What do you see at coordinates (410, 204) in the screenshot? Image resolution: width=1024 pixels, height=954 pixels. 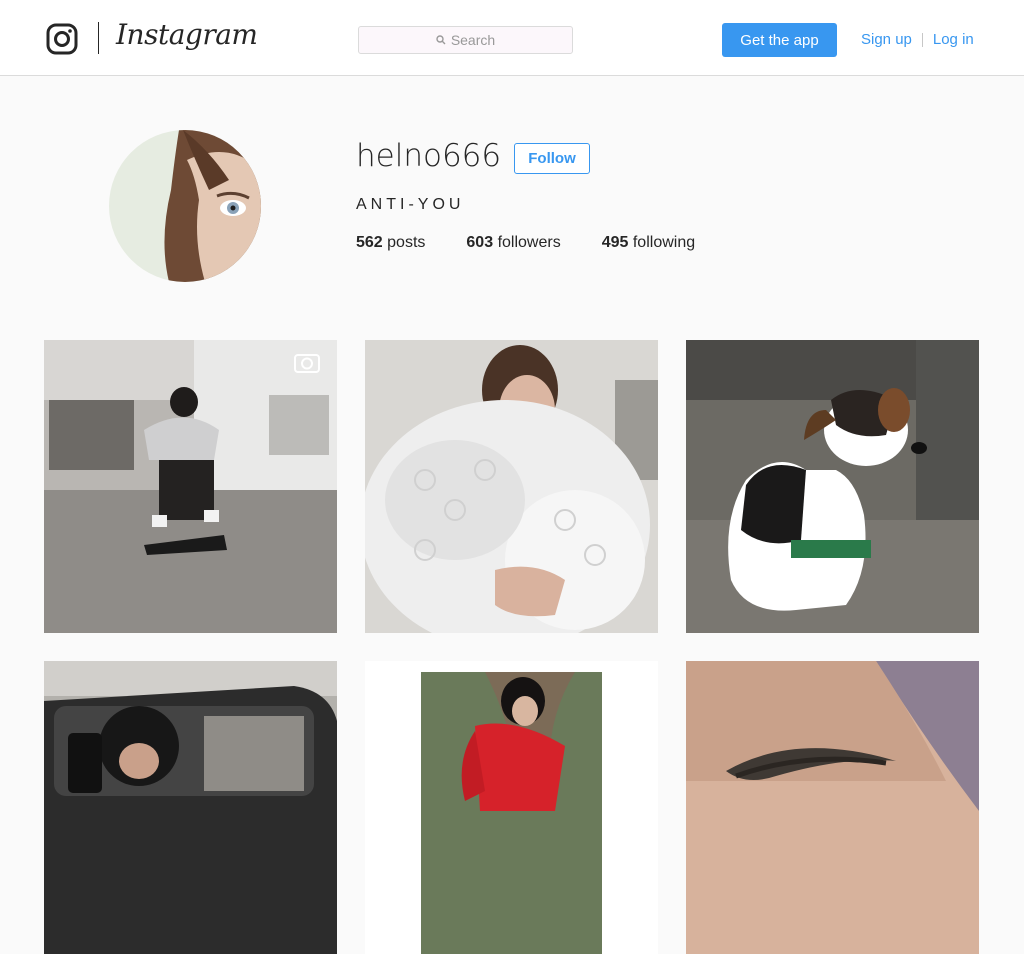 I see `profile-full-name: ANTI-YOU` at bounding box center [410, 204].